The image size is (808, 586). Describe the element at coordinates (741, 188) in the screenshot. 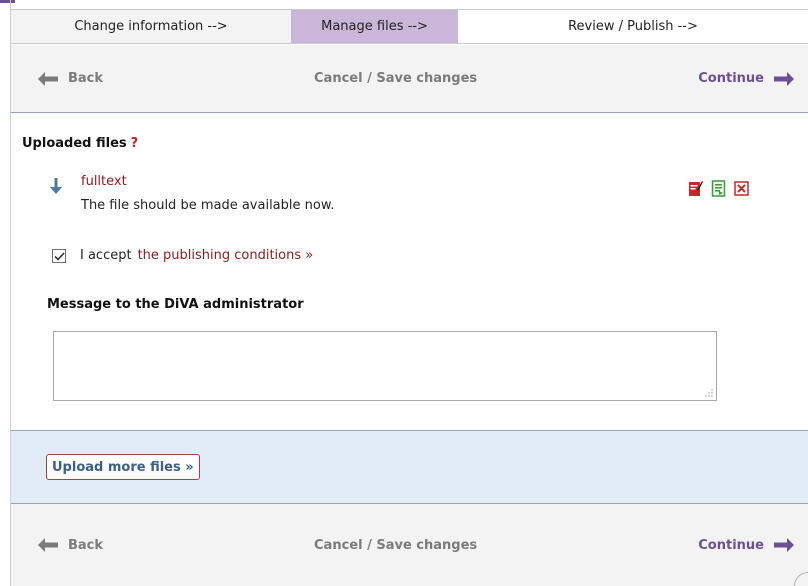

I see `delete-icon` at that location.